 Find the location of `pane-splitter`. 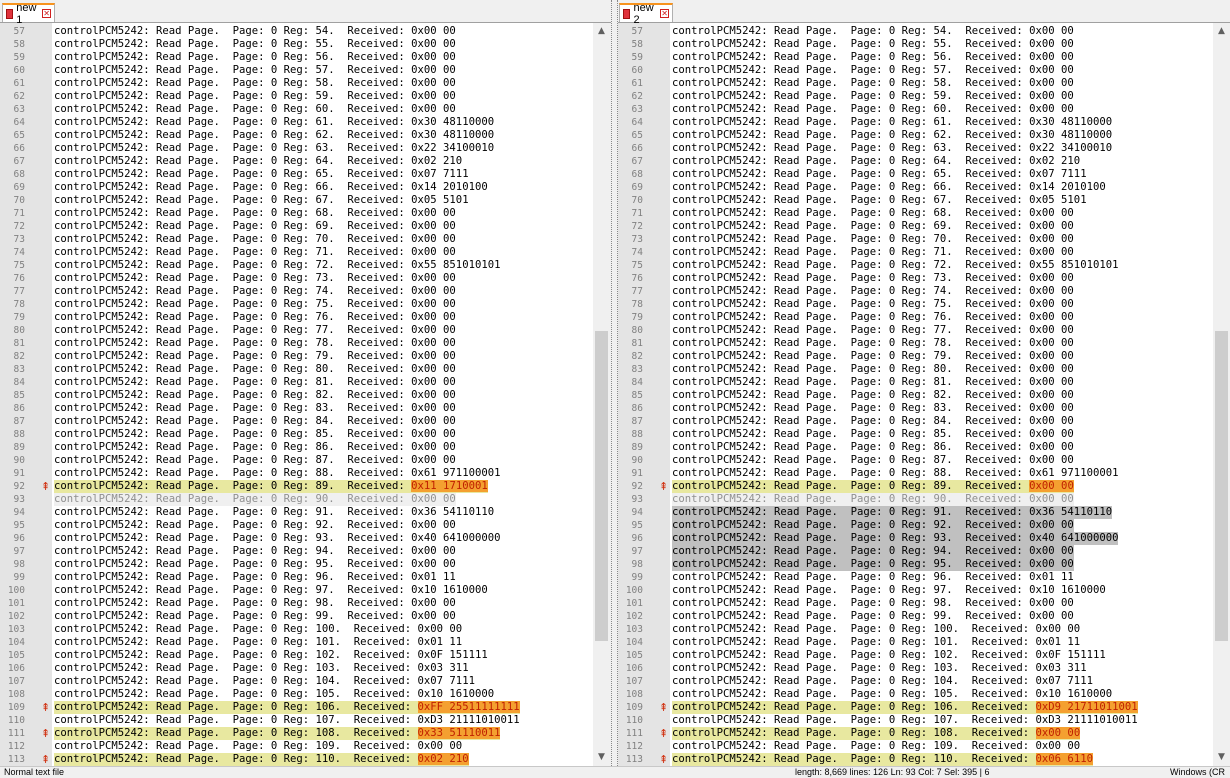

pane-splitter is located at coordinates (614, 383).